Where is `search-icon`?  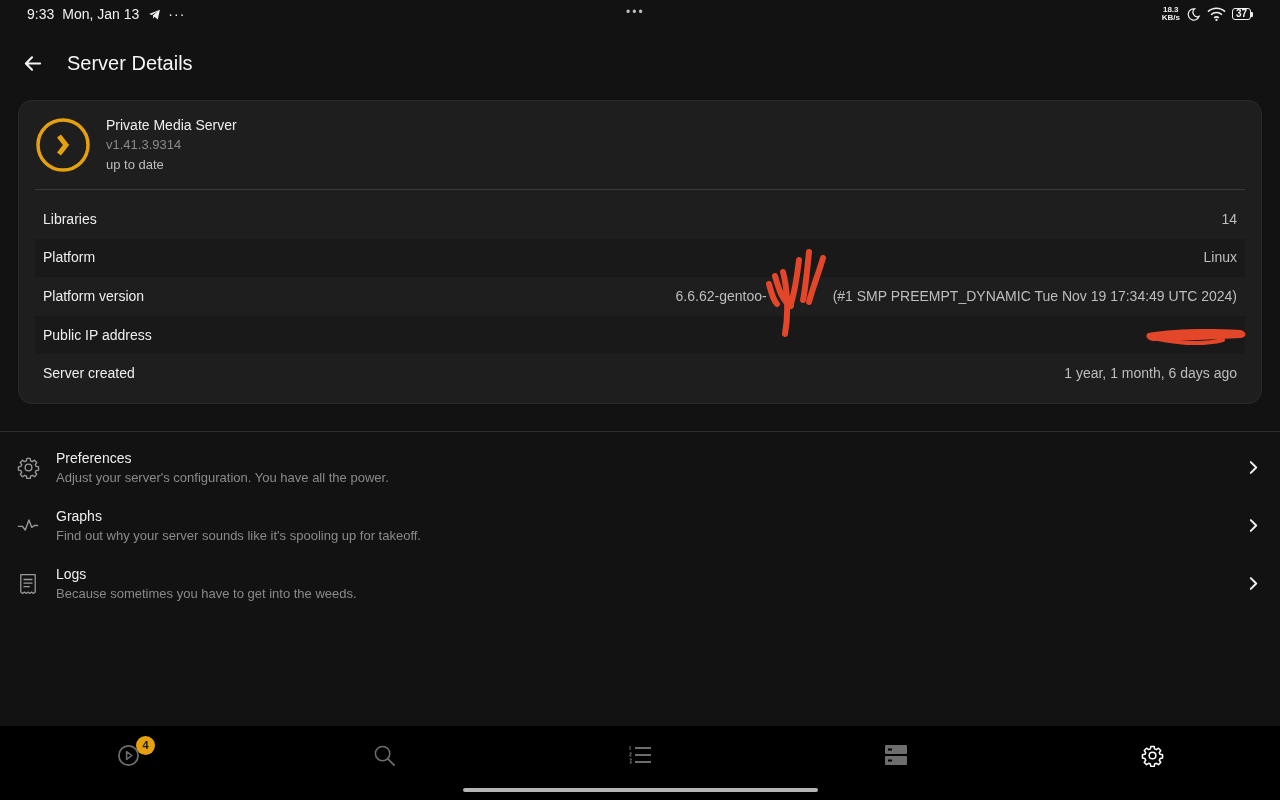
search-icon is located at coordinates (384, 755).